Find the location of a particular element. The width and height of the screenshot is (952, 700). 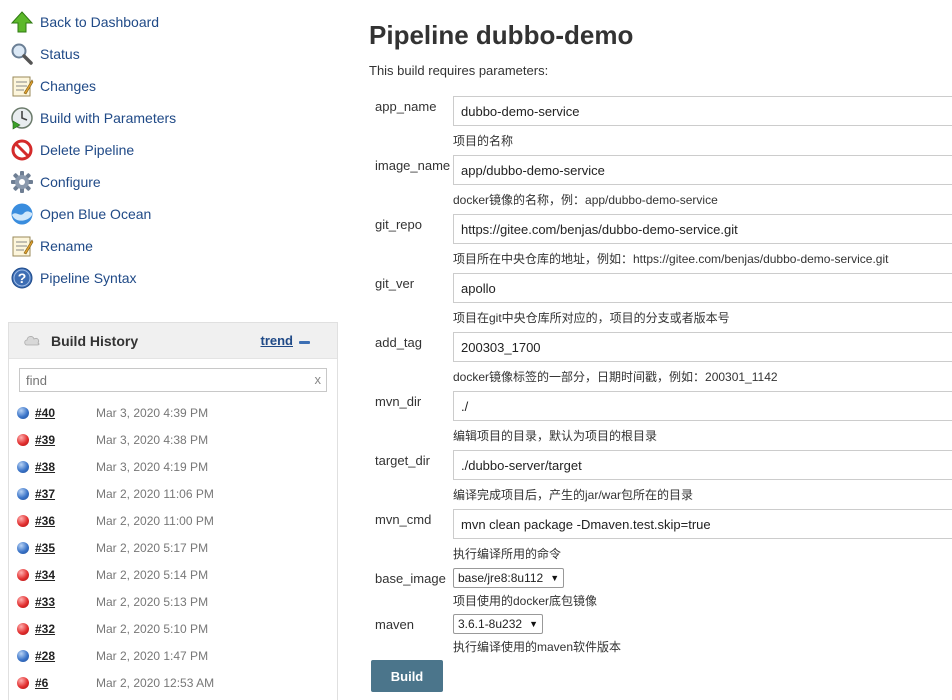

build-number-link: #40 is located at coordinates (45, 413).